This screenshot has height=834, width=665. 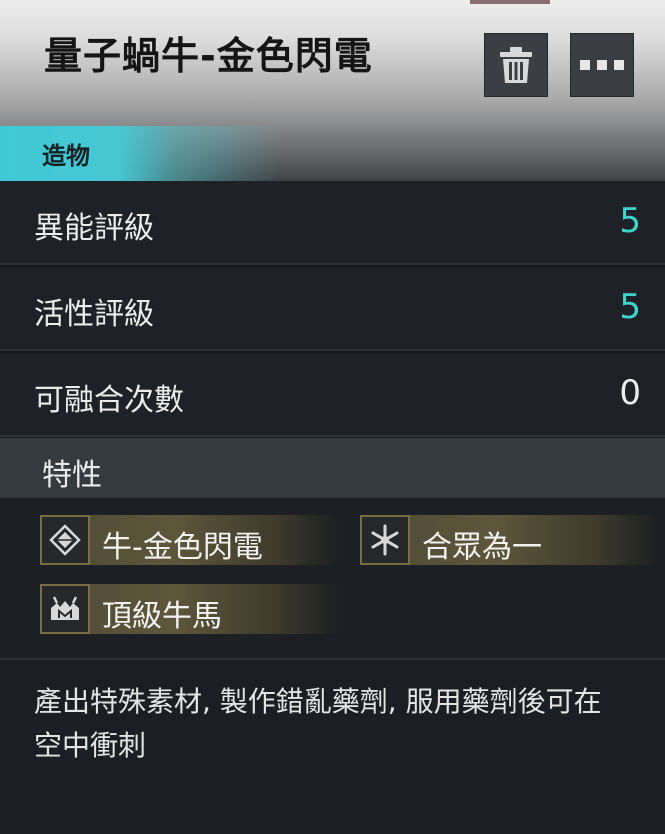 What do you see at coordinates (332, 223) in the screenshot?
I see `stat-row-ability-rating: 異能評級 5` at bounding box center [332, 223].